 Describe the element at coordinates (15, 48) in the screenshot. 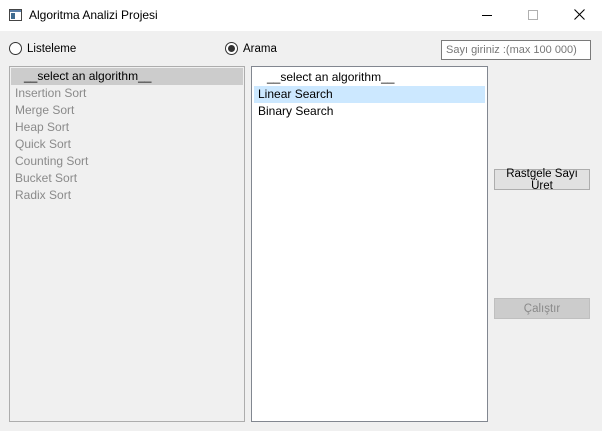

I see `radio-button-unchecked` at that location.